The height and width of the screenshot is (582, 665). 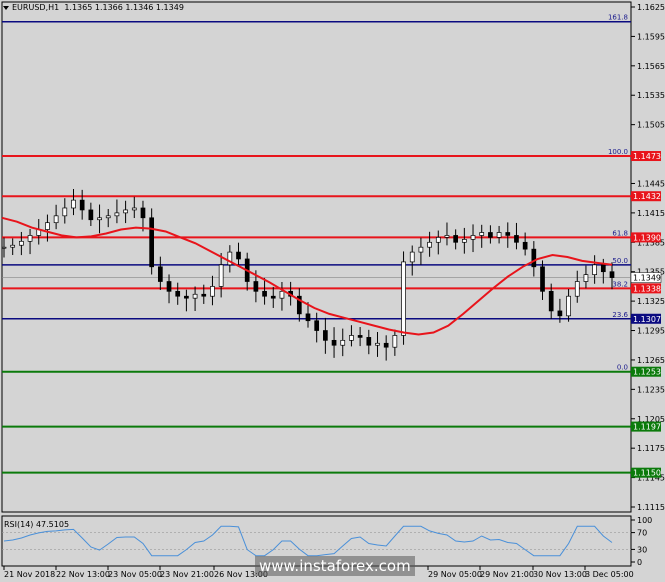 I want to click on price-tick-label: 1.1505, so click(x=651, y=125).